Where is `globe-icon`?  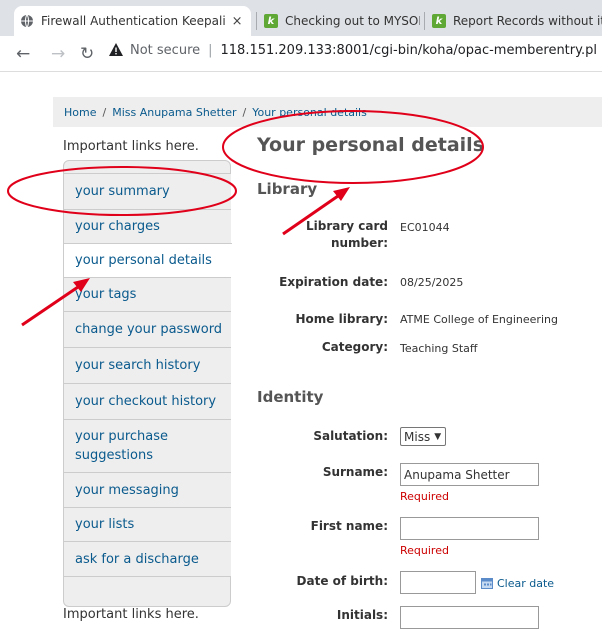 globe-icon is located at coordinates (27, 21).